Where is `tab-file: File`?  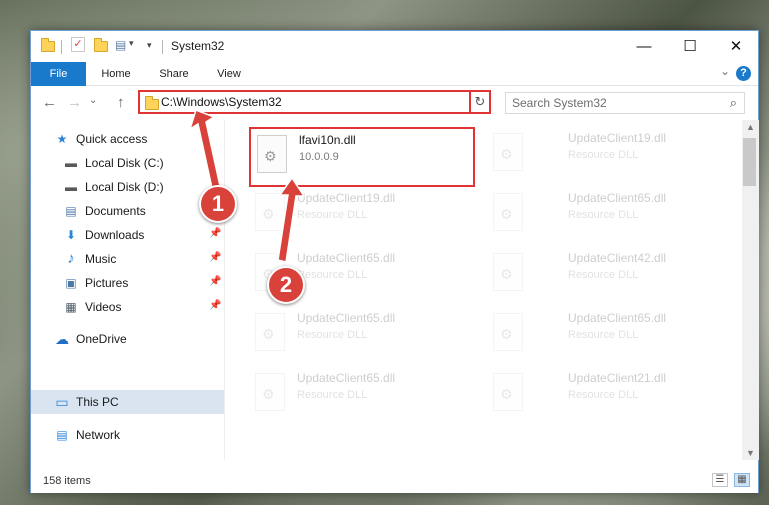 tab-file: File is located at coordinates (58, 74).